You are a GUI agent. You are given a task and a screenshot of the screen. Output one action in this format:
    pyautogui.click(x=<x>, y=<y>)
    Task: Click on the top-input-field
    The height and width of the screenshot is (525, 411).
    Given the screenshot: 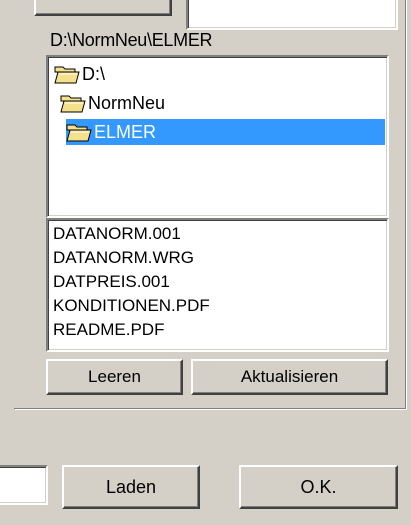 What is the action you would take?
    pyautogui.click(x=292, y=15)
    